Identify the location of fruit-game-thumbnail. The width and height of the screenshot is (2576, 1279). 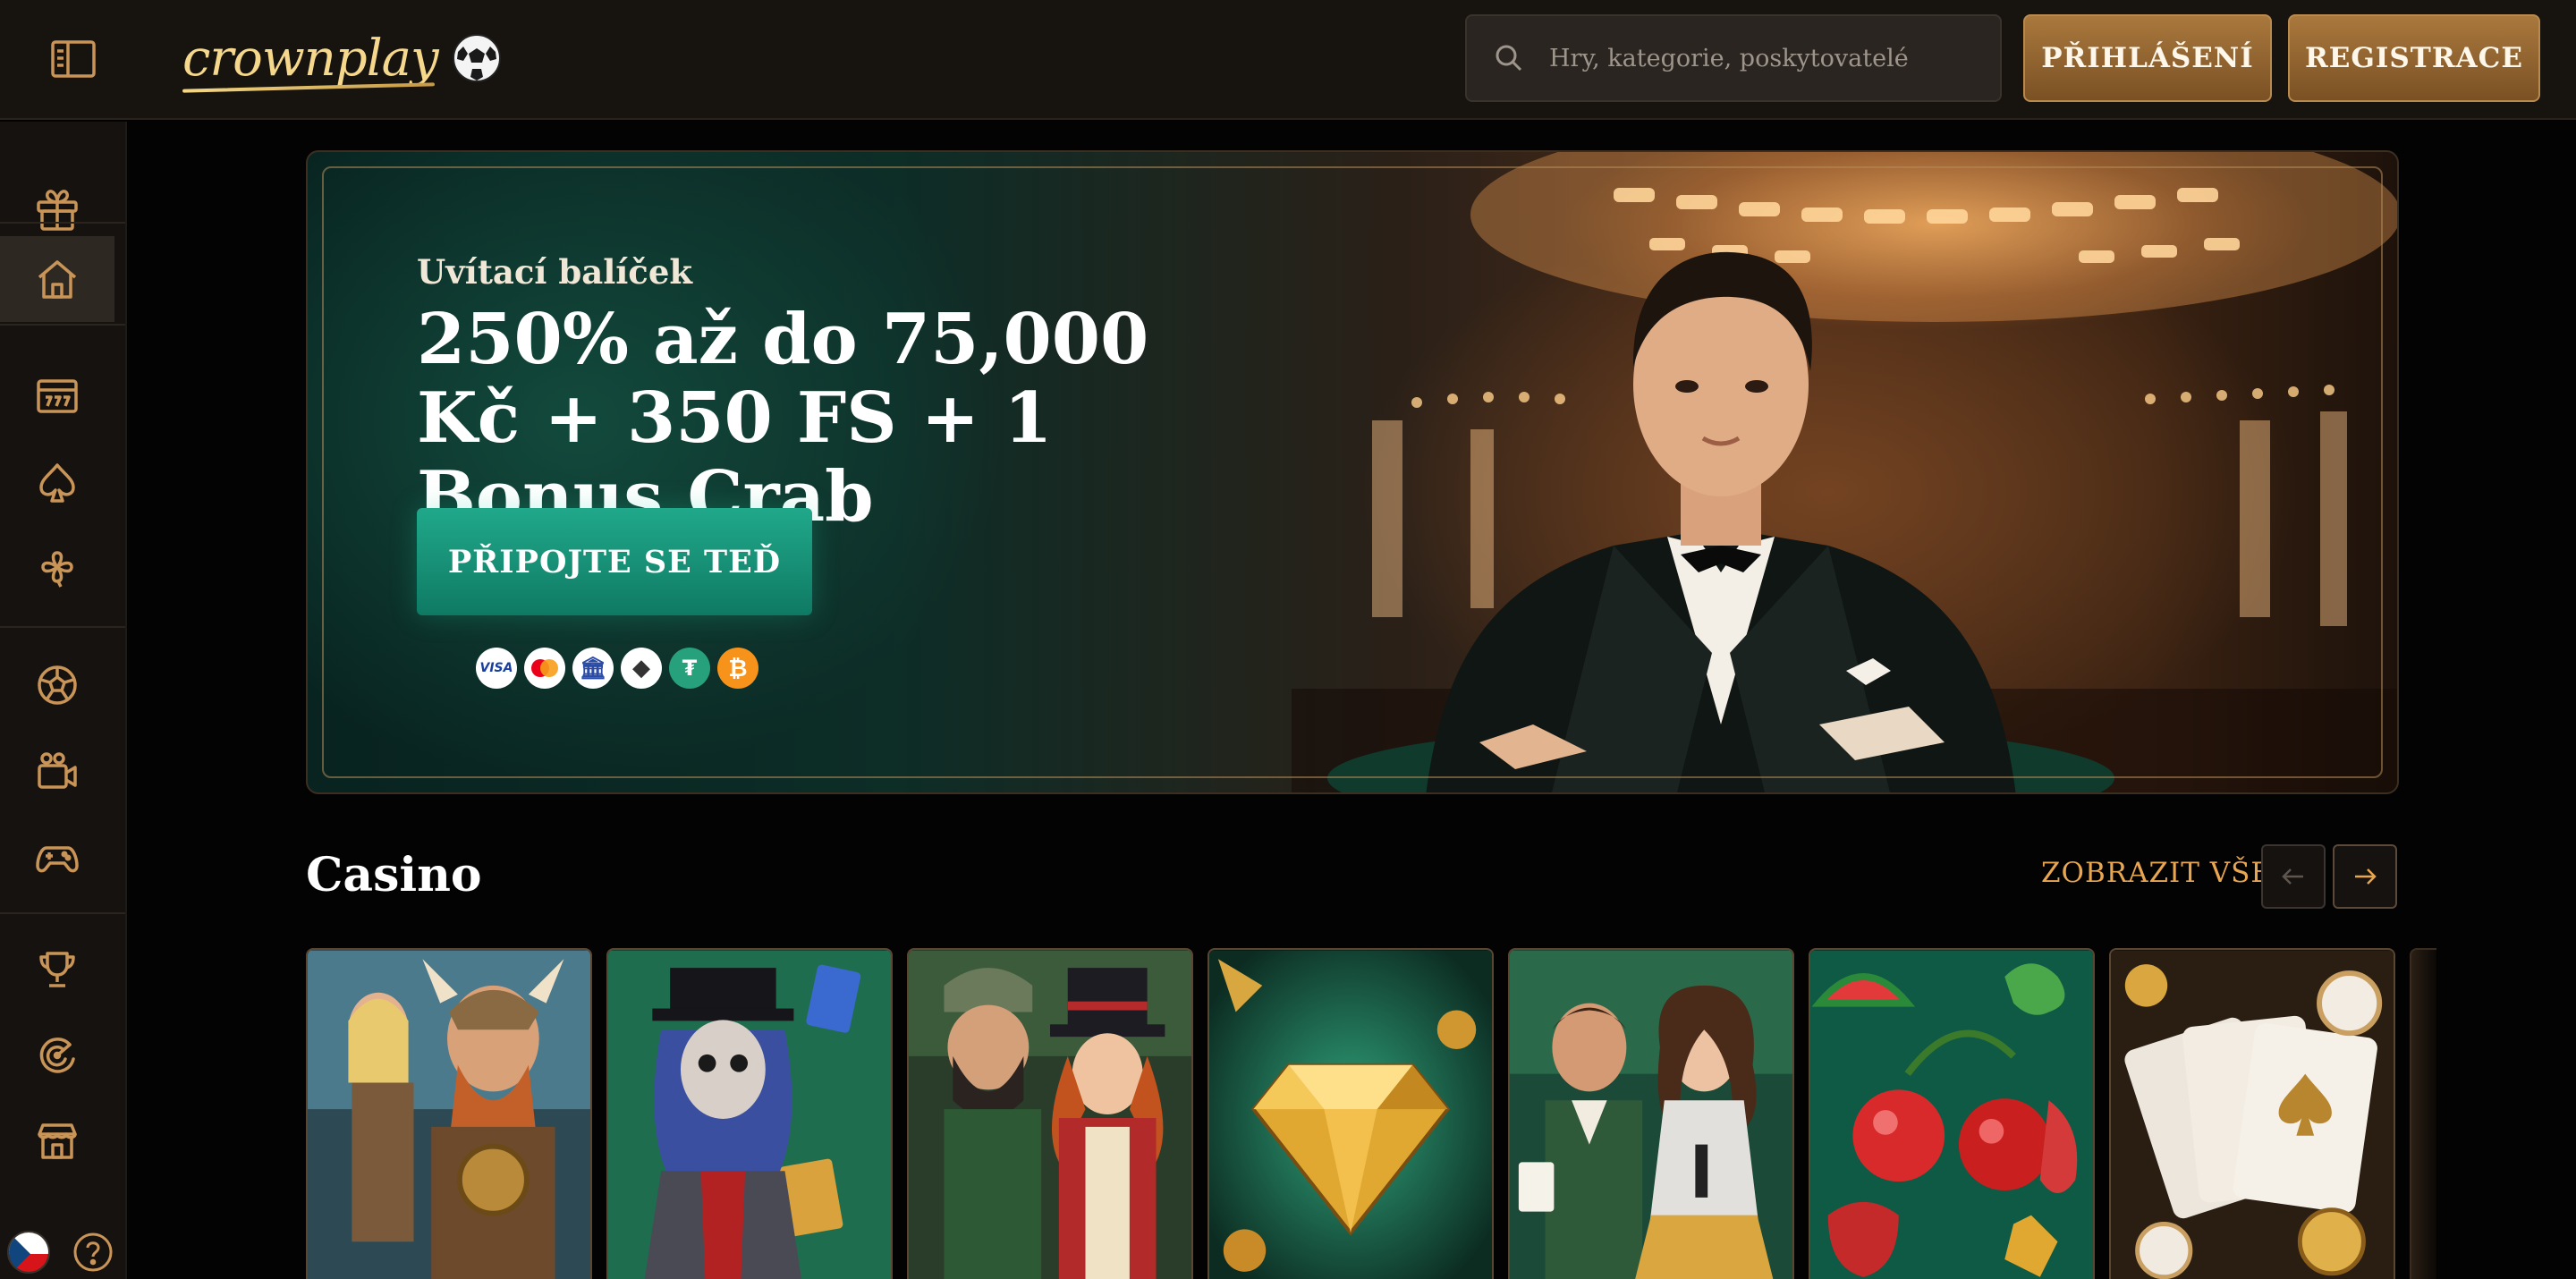
(1951, 1115).